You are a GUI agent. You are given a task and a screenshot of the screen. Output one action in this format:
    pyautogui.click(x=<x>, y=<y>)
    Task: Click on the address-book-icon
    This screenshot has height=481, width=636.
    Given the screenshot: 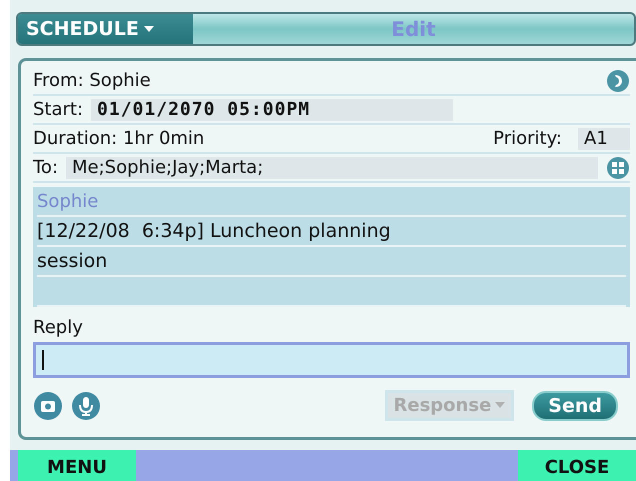 What is the action you would take?
    pyautogui.click(x=618, y=168)
    